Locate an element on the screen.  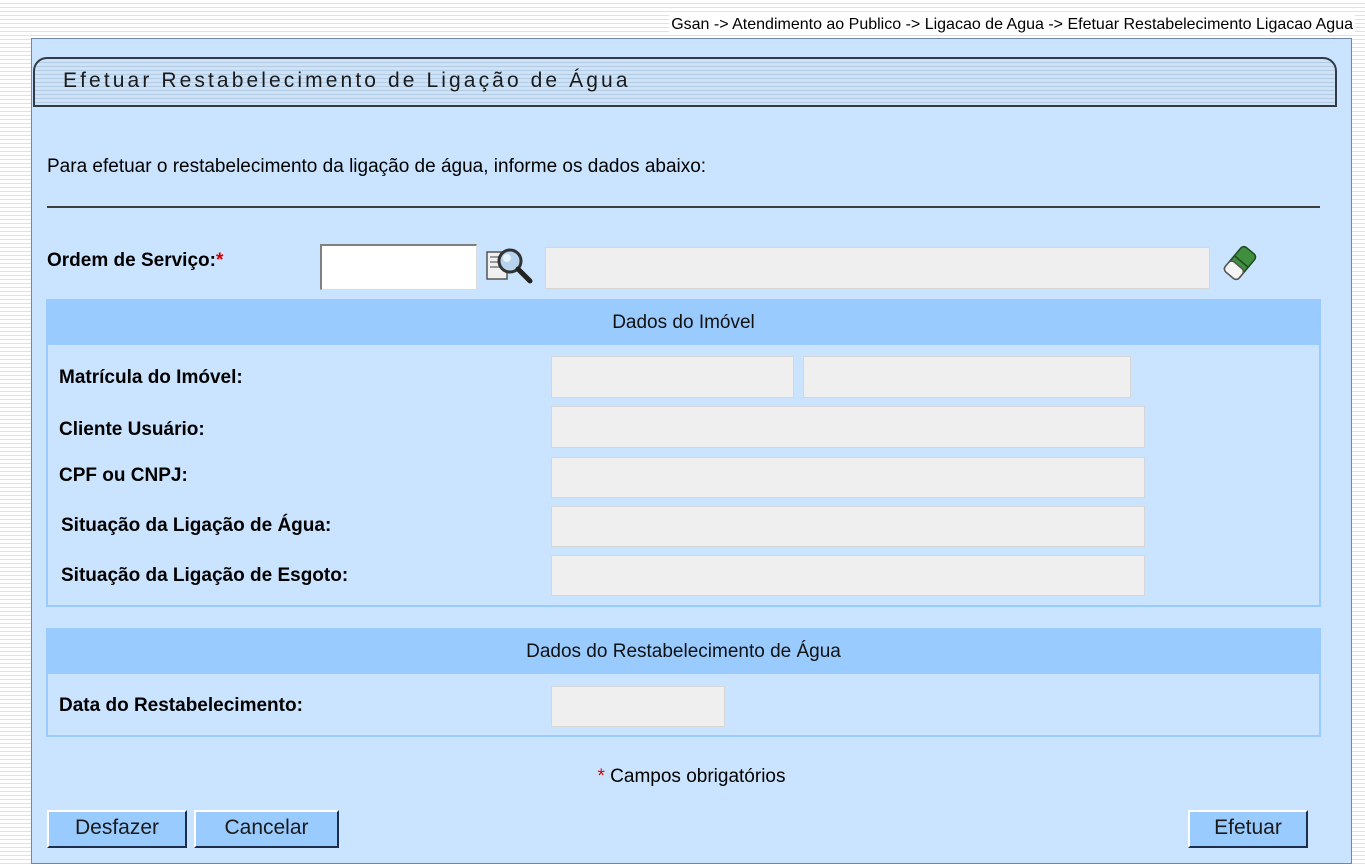
situacao-agua-label: Situação da Ligação de Água: is located at coordinates (196, 525).